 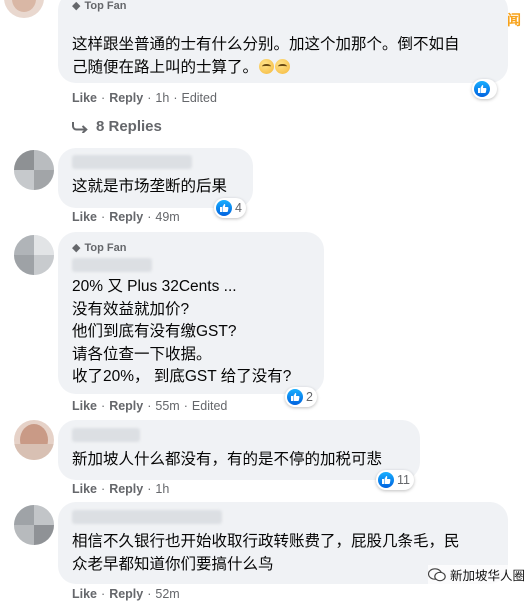 What do you see at coordinates (266, 56) in the screenshot?
I see `comment-text: 这样跟坐普通的士有什么分别。加这个加那个。倒不如自 己随便在路上叫的士算了。` at bounding box center [266, 56].